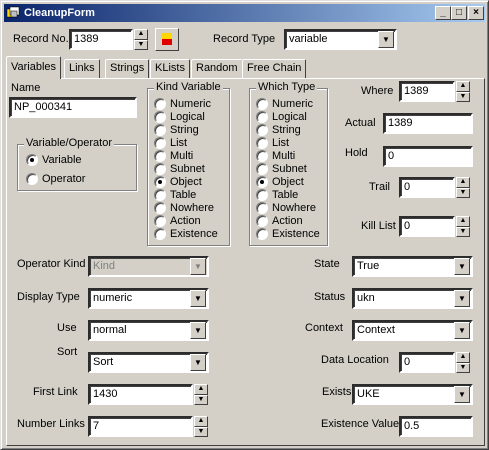 The image size is (489, 450). Describe the element at coordinates (427, 226) in the screenshot. I see `kill-list-input: 0` at that location.